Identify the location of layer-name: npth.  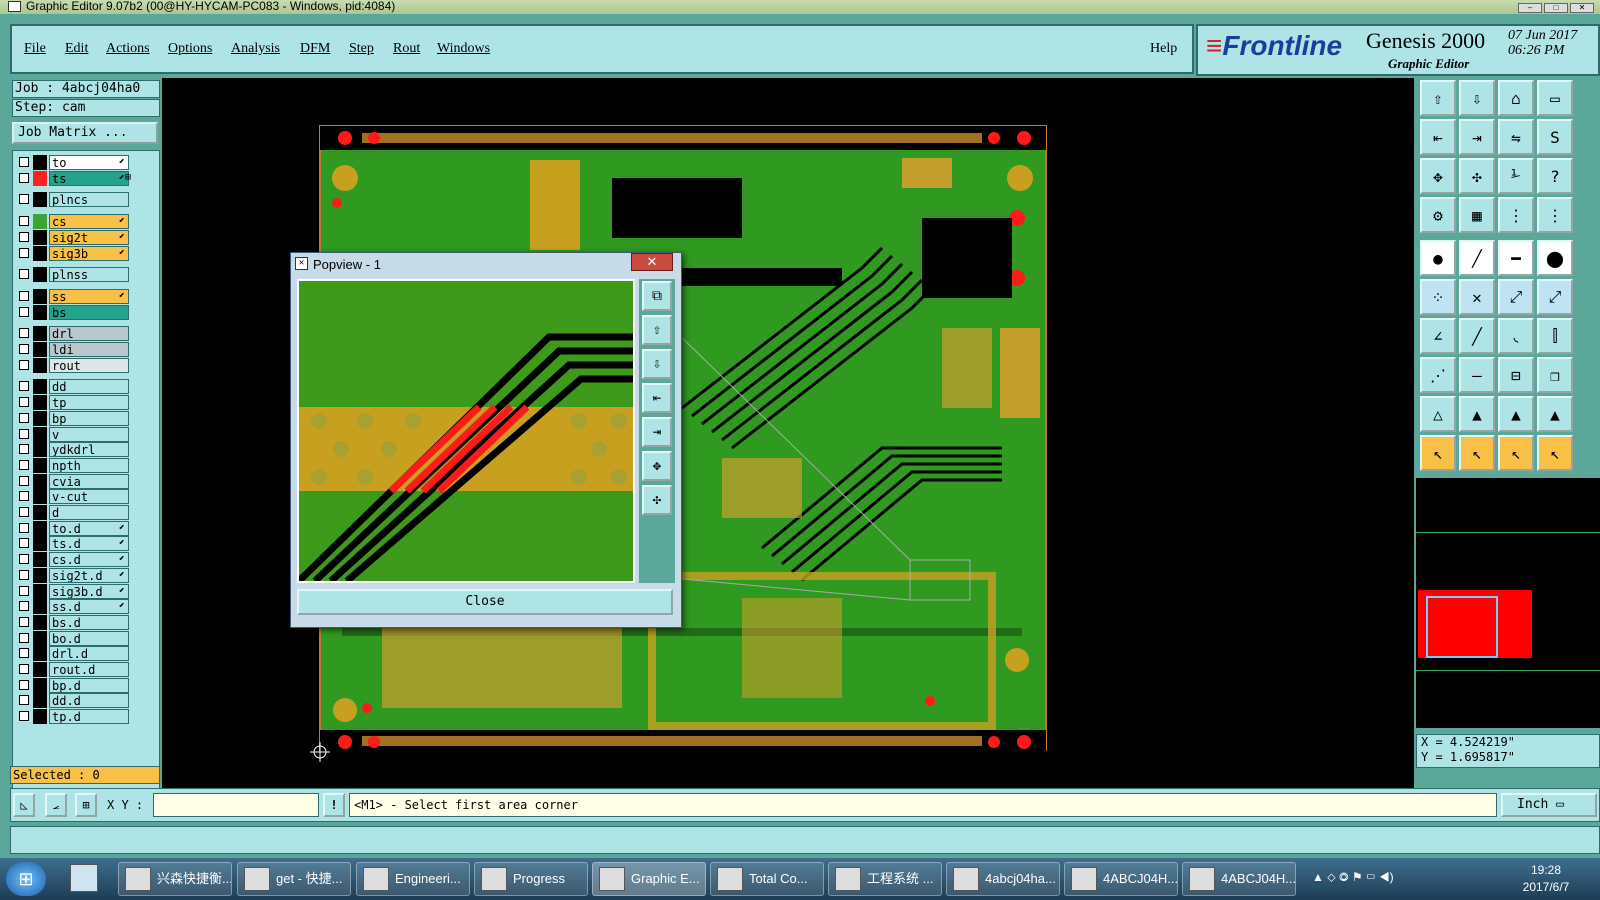
(89, 465).